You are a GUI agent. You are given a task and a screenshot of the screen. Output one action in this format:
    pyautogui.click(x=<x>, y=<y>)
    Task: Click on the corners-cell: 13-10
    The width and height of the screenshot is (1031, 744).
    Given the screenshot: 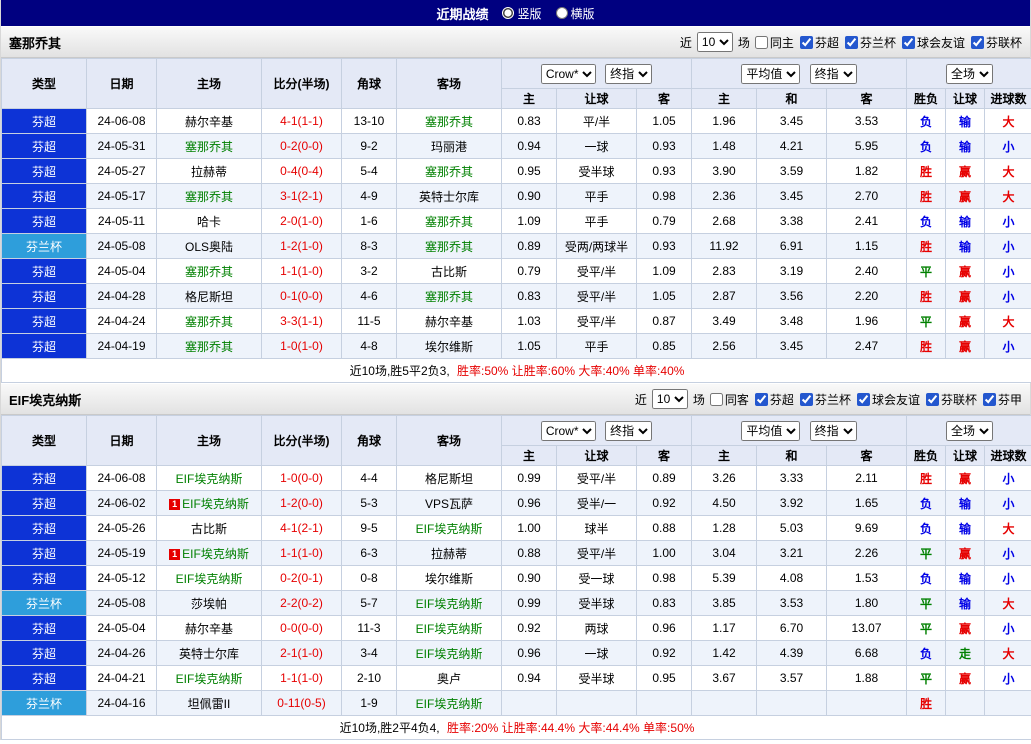 What is the action you would take?
    pyautogui.click(x=369, y=121)
    